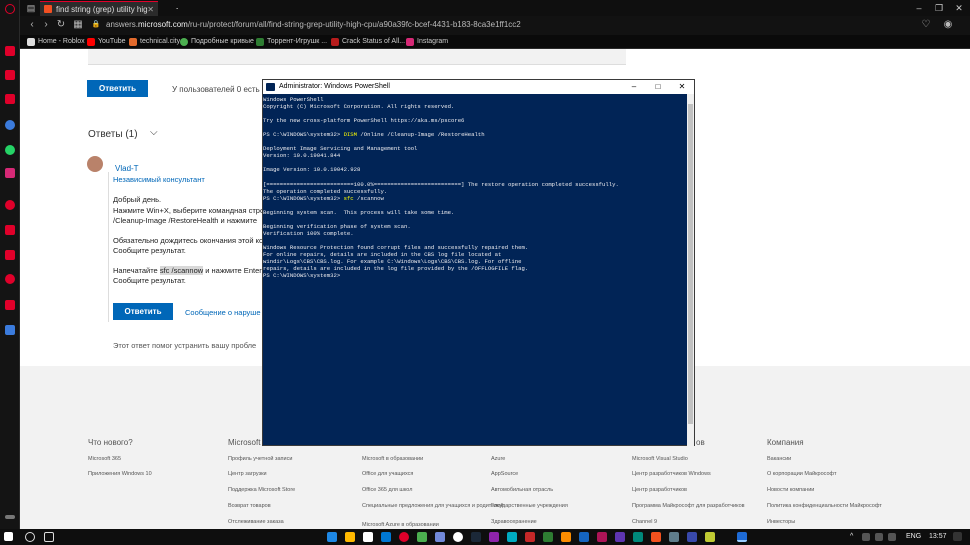 This screenshot has height=545, width=970. What do you see at coordinates (350, 537) in the screenshot?
I see `explorer-icon` at bounding box center [350, 537].